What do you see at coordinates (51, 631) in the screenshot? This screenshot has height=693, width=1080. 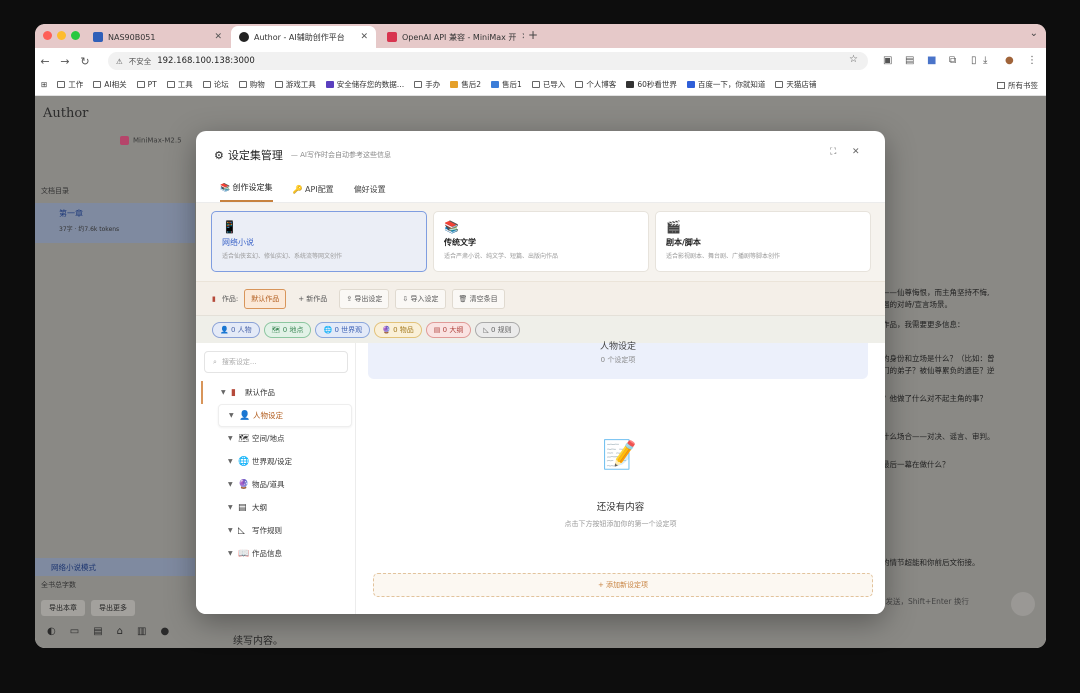 I see `theme-icon: ◐` at bounding box center [51, 631].